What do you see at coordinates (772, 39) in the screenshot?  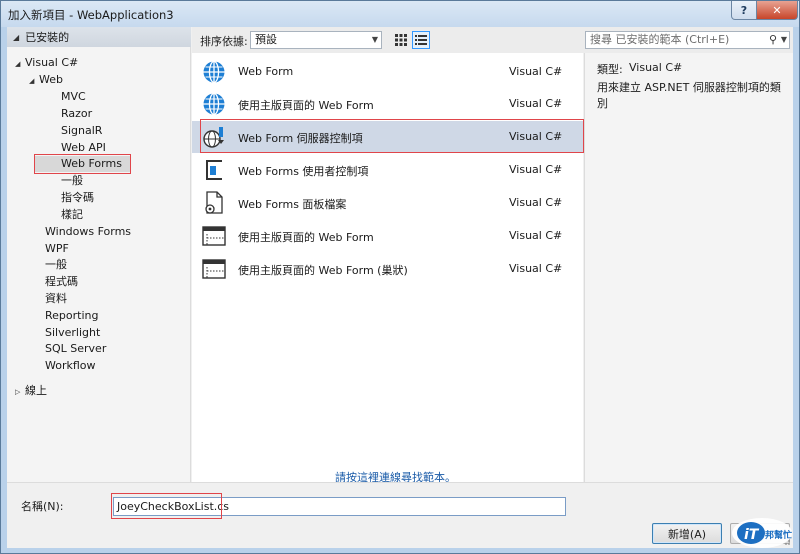 I see `search-icon: ⚲` at bounding box center [772, 39].